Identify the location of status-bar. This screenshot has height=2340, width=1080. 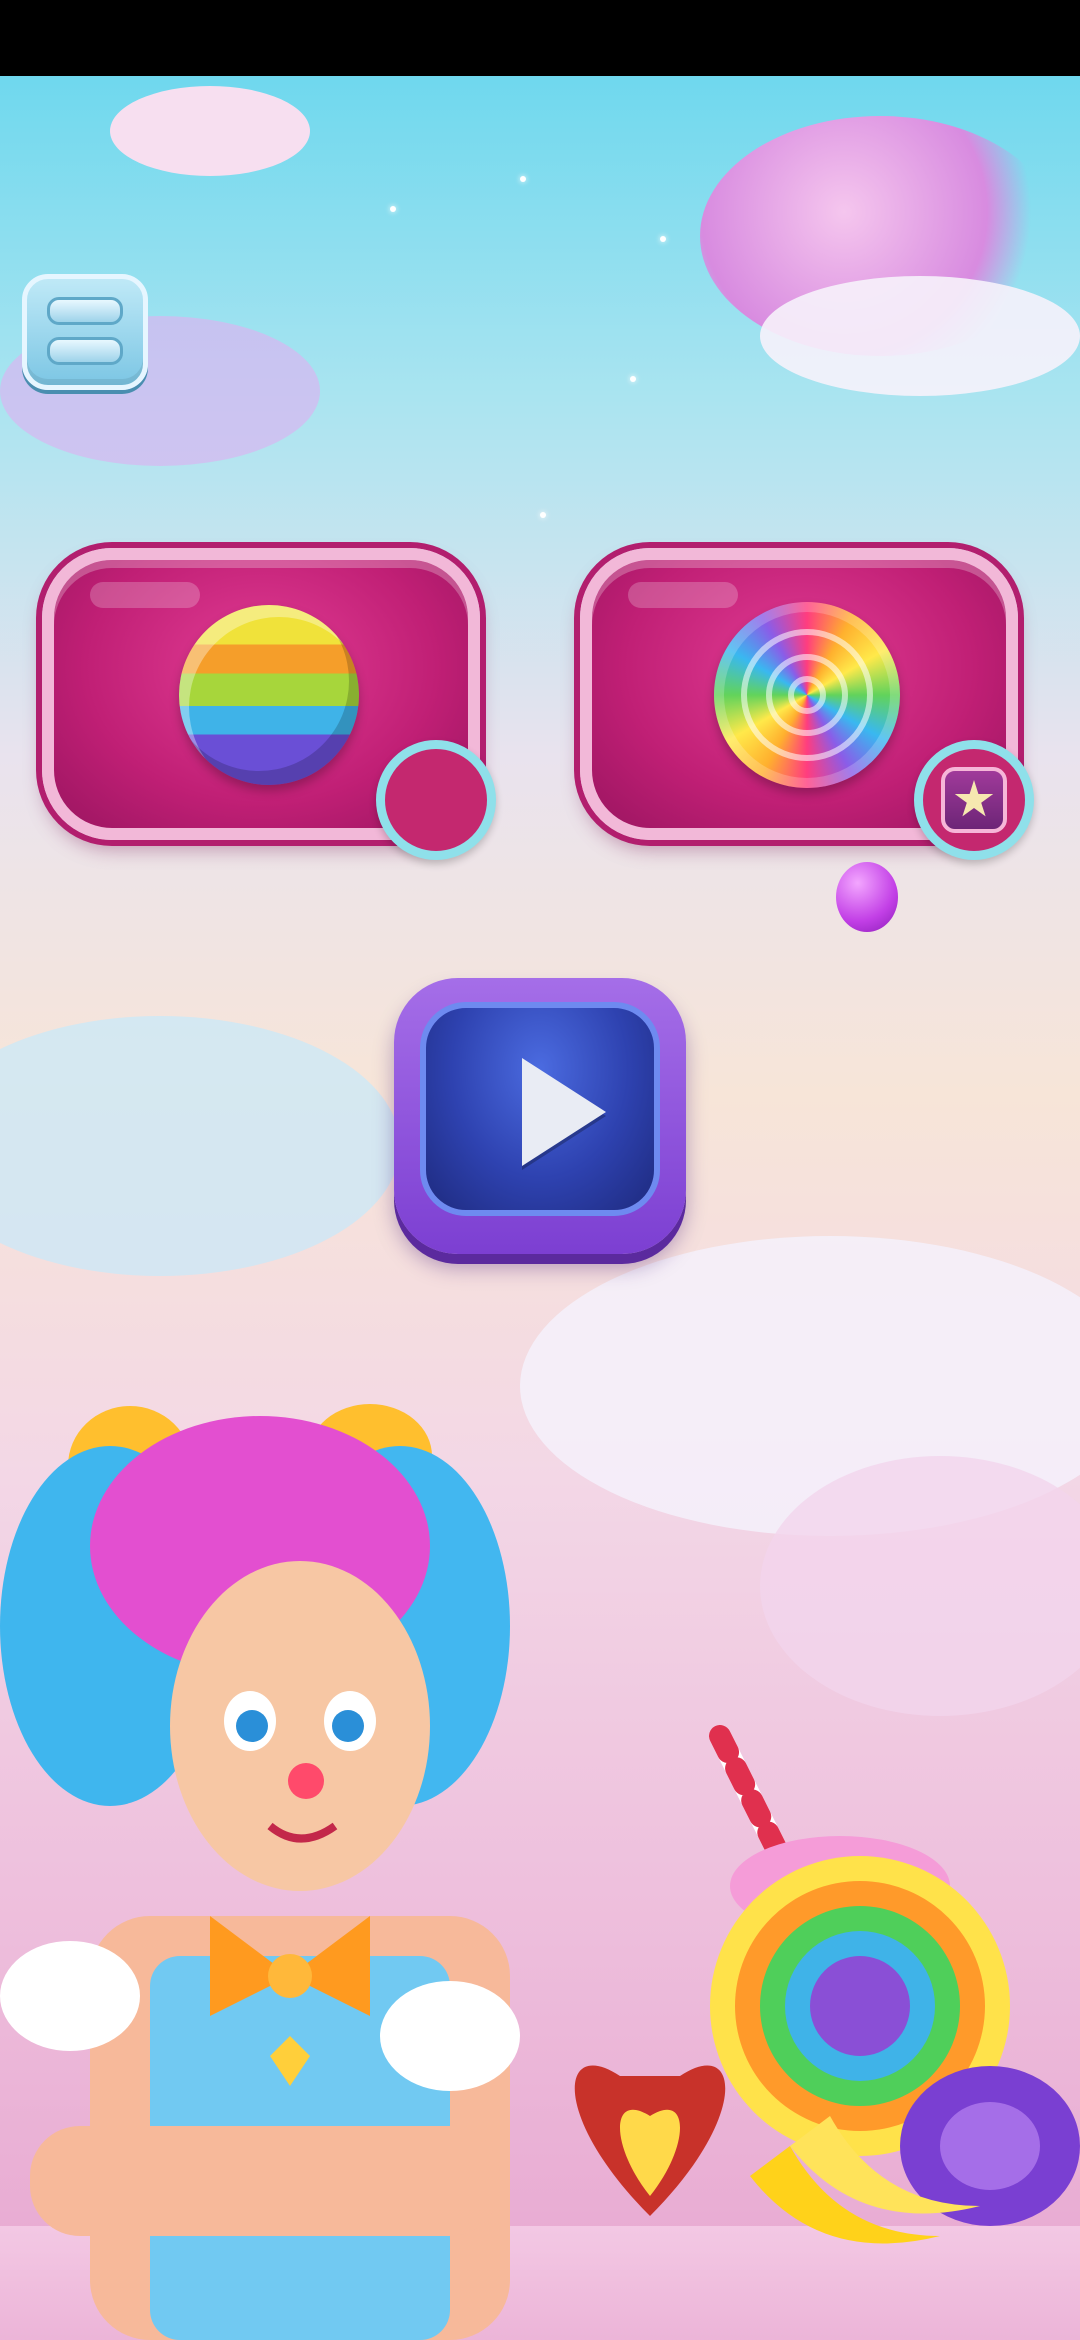
(540, 38).